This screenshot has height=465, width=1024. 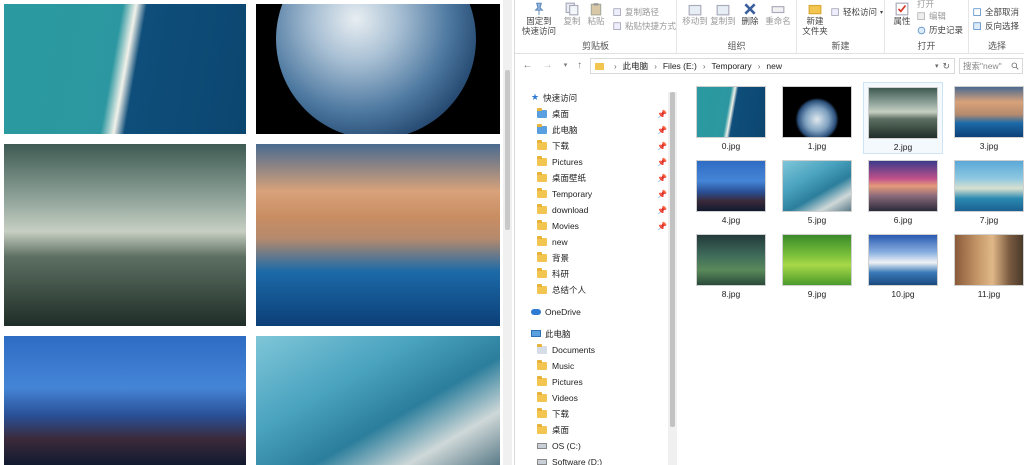 What do you see at coordinates (986, 118) in the screenshot?
I see `file-item: 3.jpg` at bounding box center [986, 118].